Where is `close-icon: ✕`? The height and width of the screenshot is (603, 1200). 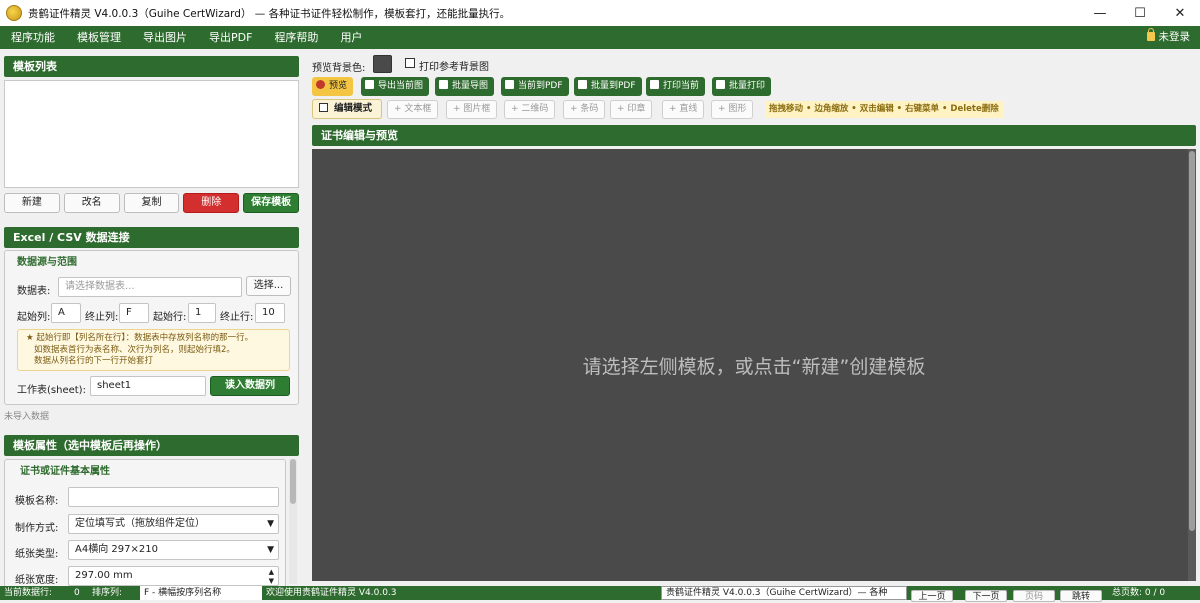
close-icon: ✕ is located at coordinates (1180, 13).